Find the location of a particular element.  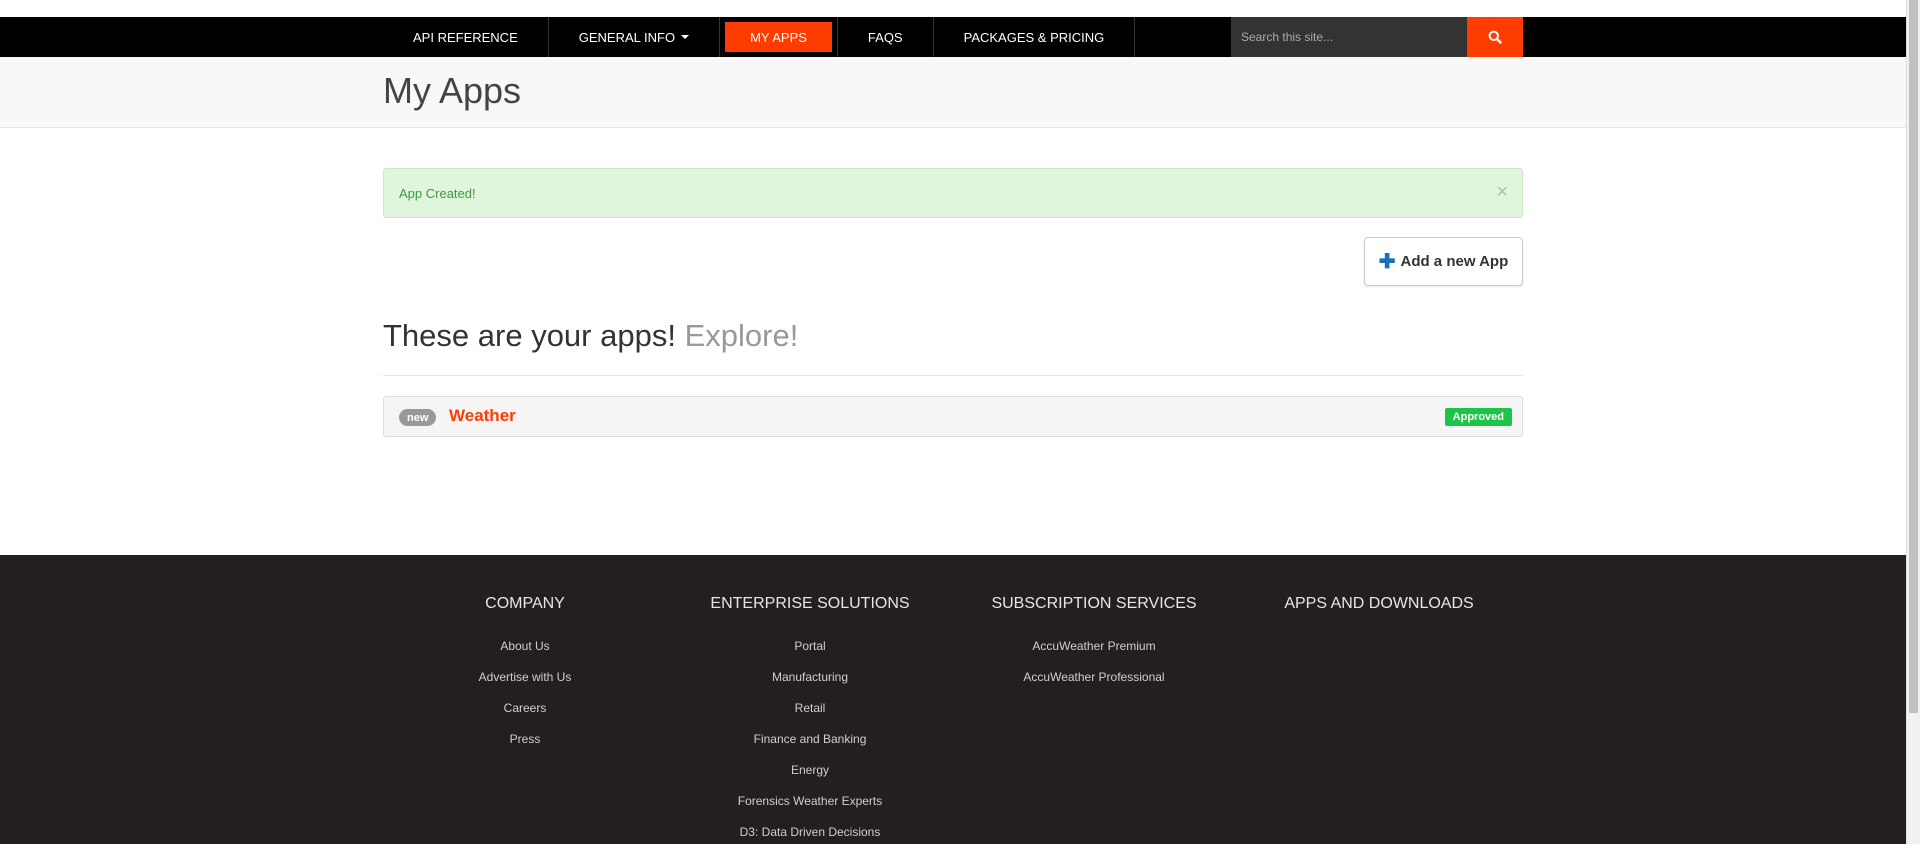

footer-link: Advertise with Us is located at coordinates (525, 685).